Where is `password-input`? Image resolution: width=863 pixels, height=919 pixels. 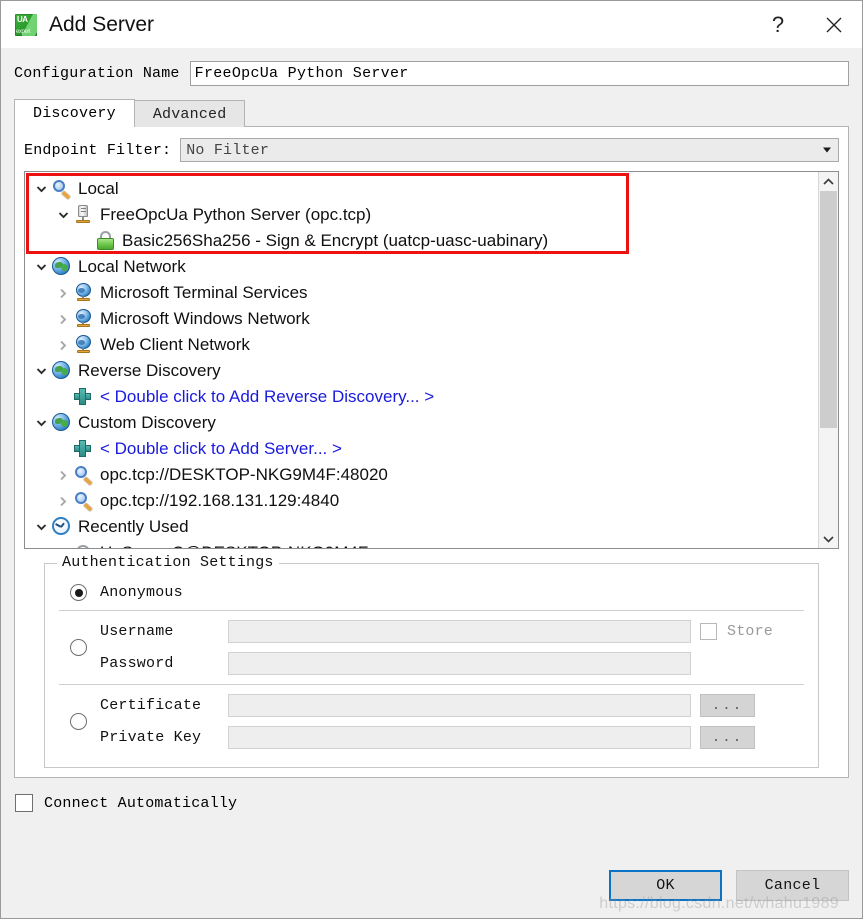
password-input is located at coordinates (459, 663).